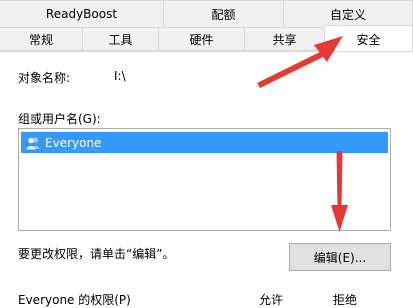 This screenshot has height=308, width=413. Describe the element at coordinates (73, 142) in the screenshot. I see `user-name: Everyone` at that location.